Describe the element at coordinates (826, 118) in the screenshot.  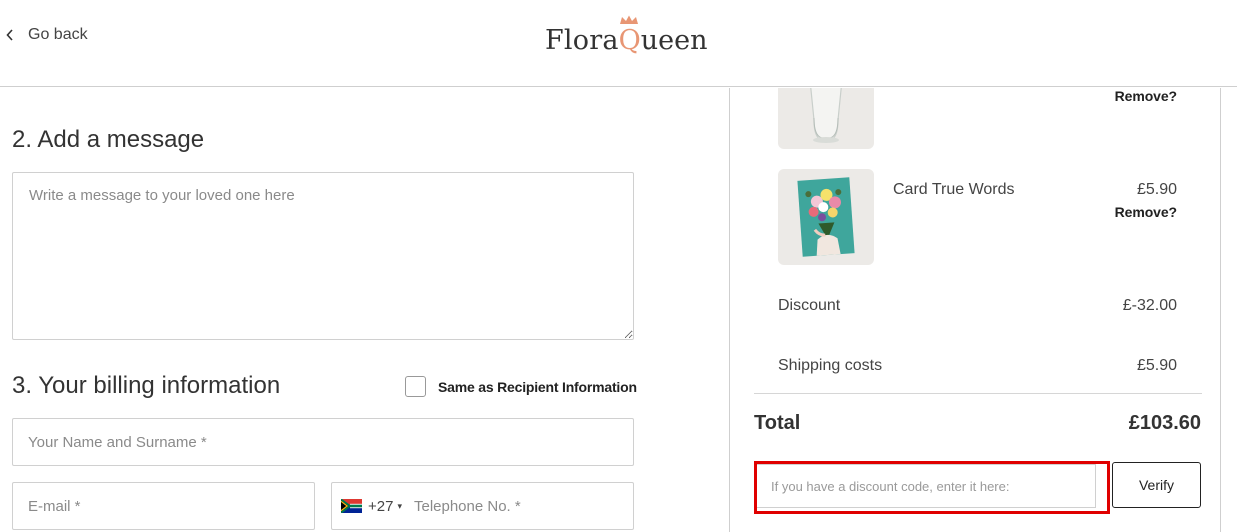
I see `vase-thumbnail` at that location.